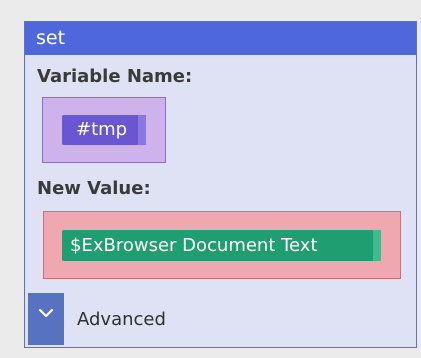  I want to click on variable-token: #tmp, so click(104, 130).